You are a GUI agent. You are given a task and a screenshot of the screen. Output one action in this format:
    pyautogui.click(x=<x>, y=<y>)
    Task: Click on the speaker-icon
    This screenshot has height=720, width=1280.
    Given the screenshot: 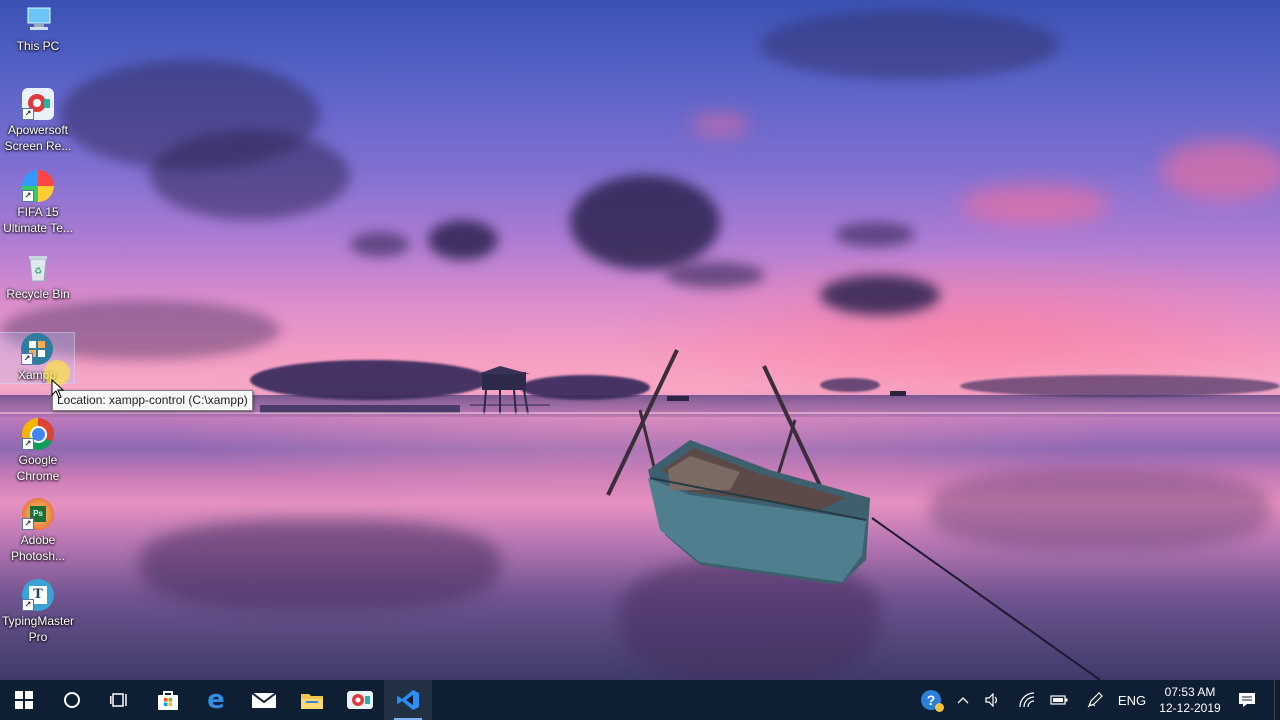 What is the action you would take?
    pyautogui.click(x=991, y=700)
    